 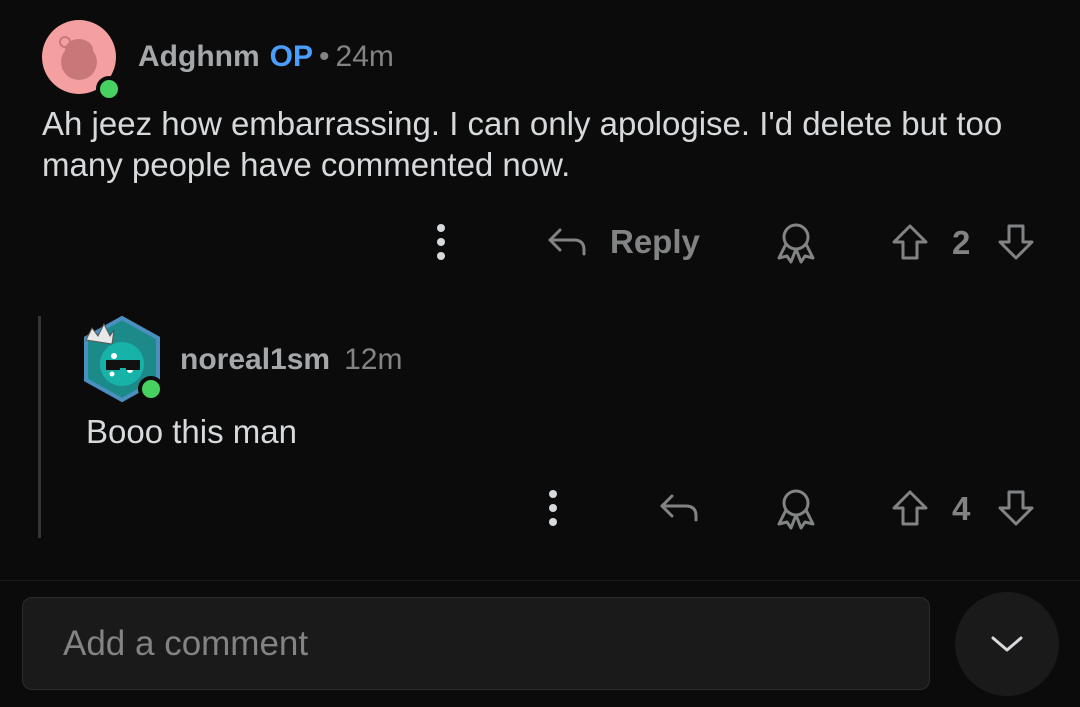 What do you see at coordinates (476, 643) in the screenshot?
I see `add-comment-input: Add a comment` at bounding box center [476, 643].